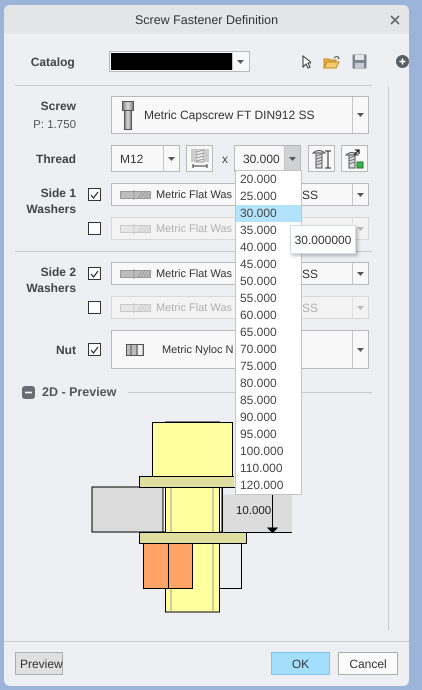 The height and width of the screenshot is (690, 422). What do you see at coordinates (54, 125) in the screenshot?
I see `pitch-value: P: 1.750` at bounding box center [54, 125].